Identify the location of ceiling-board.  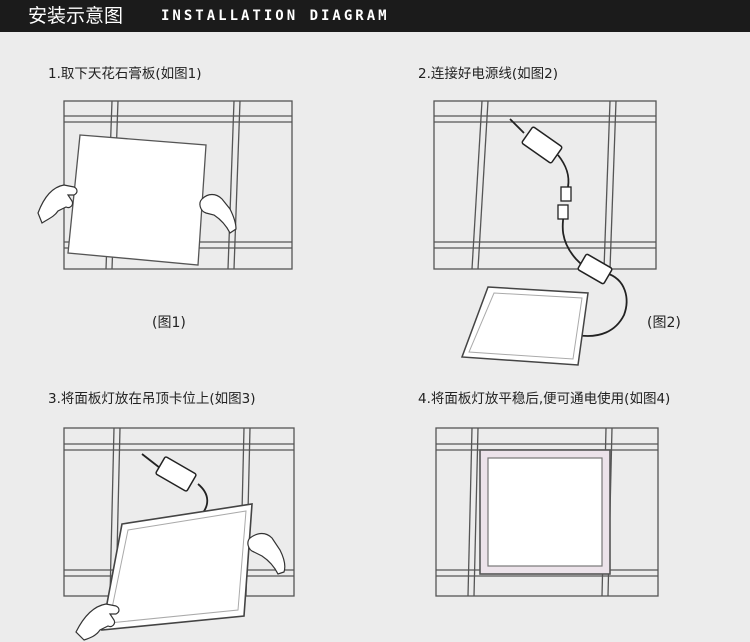
(137, 200).